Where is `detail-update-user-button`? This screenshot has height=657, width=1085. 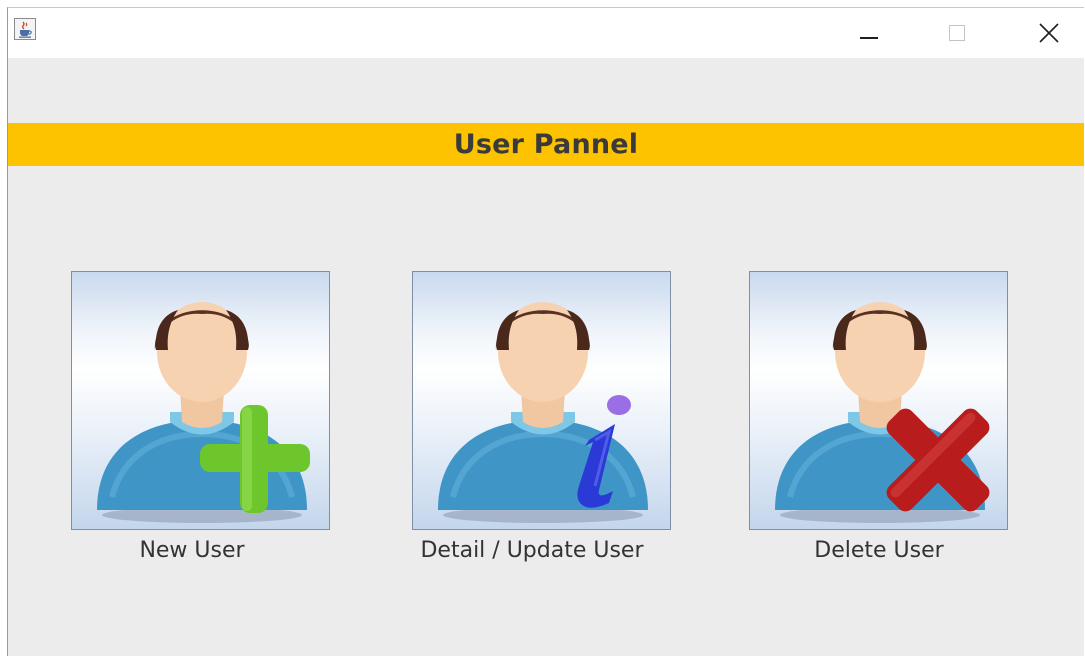
detail-update-user-button is located at coordinates (541, 400).